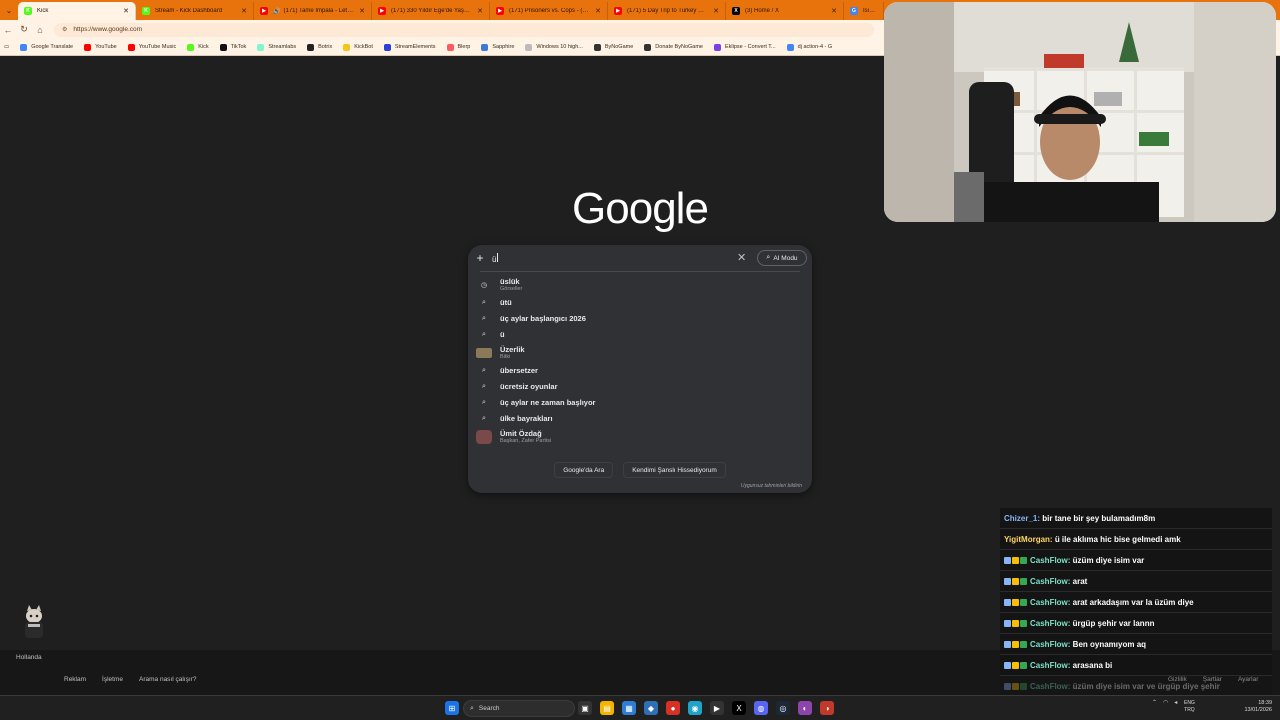 The image size is (1280, 720). What do you see at coordinates (739, 708) in the screenshot?
I see `x-app-icon: X` at bounding box center [739, 708].